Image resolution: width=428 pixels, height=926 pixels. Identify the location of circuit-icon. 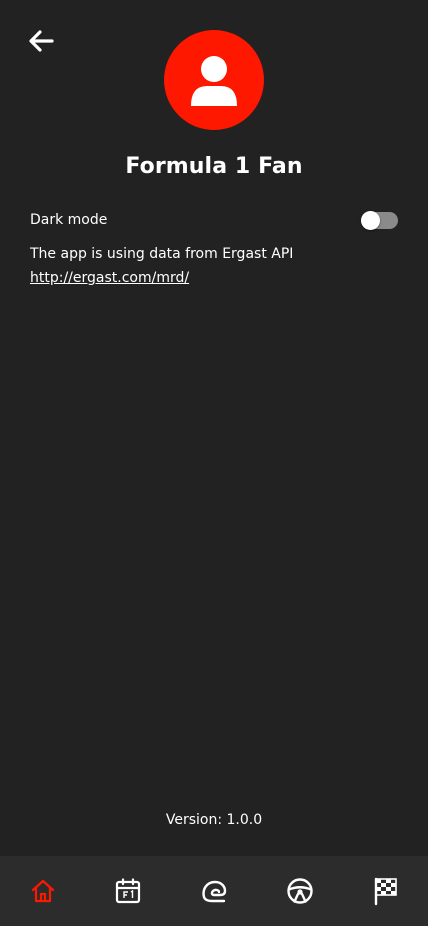
(214, 891).